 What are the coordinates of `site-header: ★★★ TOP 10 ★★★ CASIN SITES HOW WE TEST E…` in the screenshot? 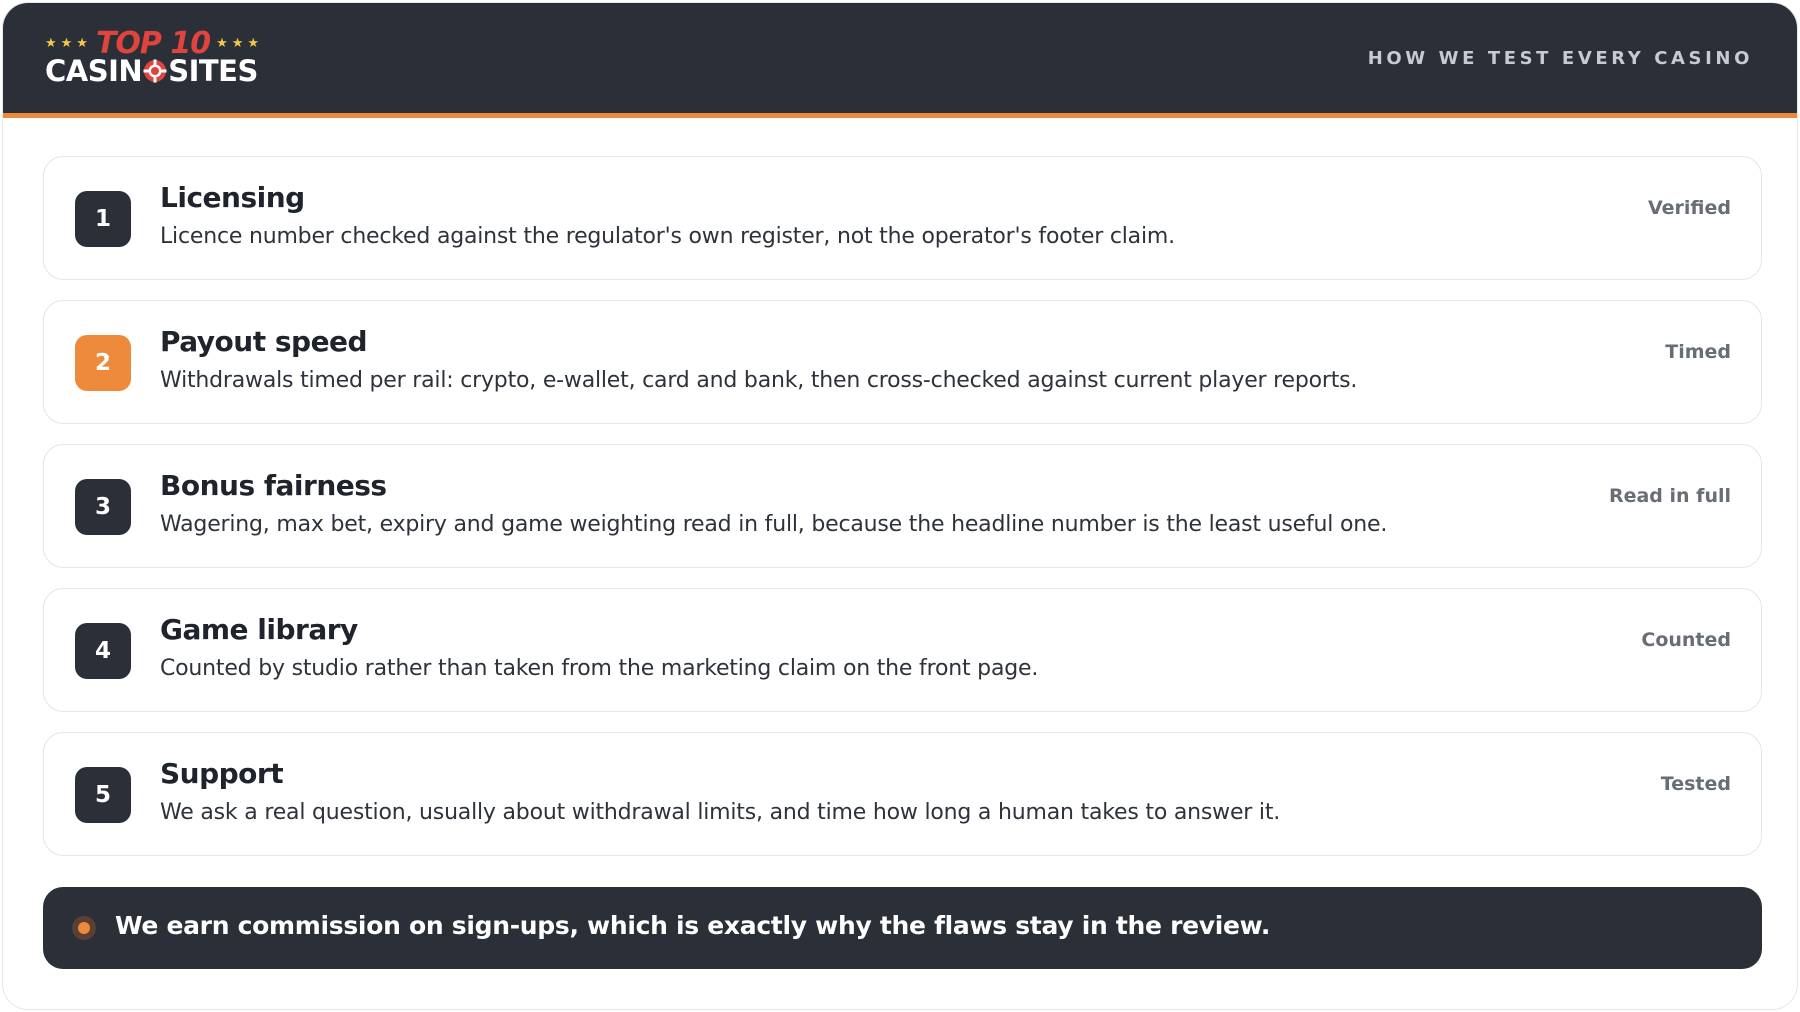 It's located at (900, 60).